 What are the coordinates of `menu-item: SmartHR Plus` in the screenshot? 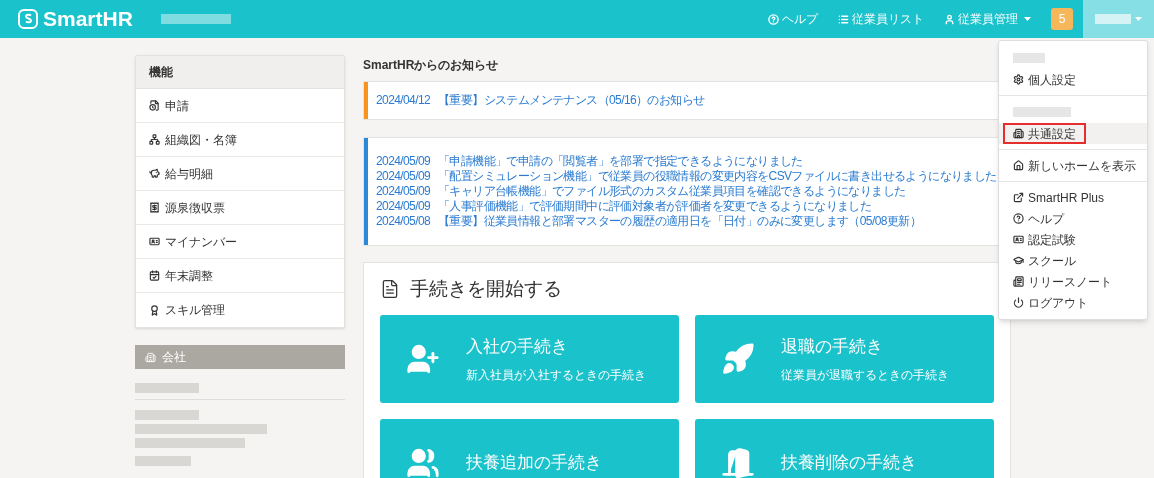 It's located at (1073, 197).